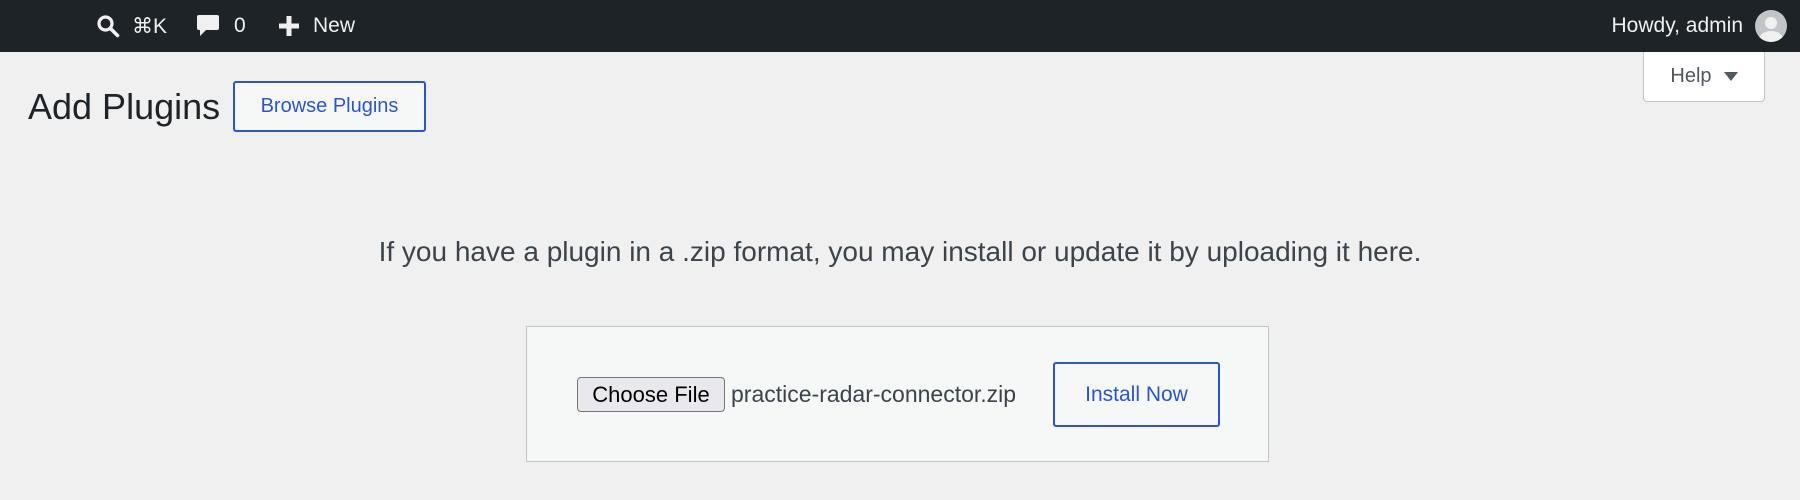 This screenshot has width=1800, height=500. Describe the element at coordinates (1771, 26) in the screenshot. I see `avatar-icon` at that location.